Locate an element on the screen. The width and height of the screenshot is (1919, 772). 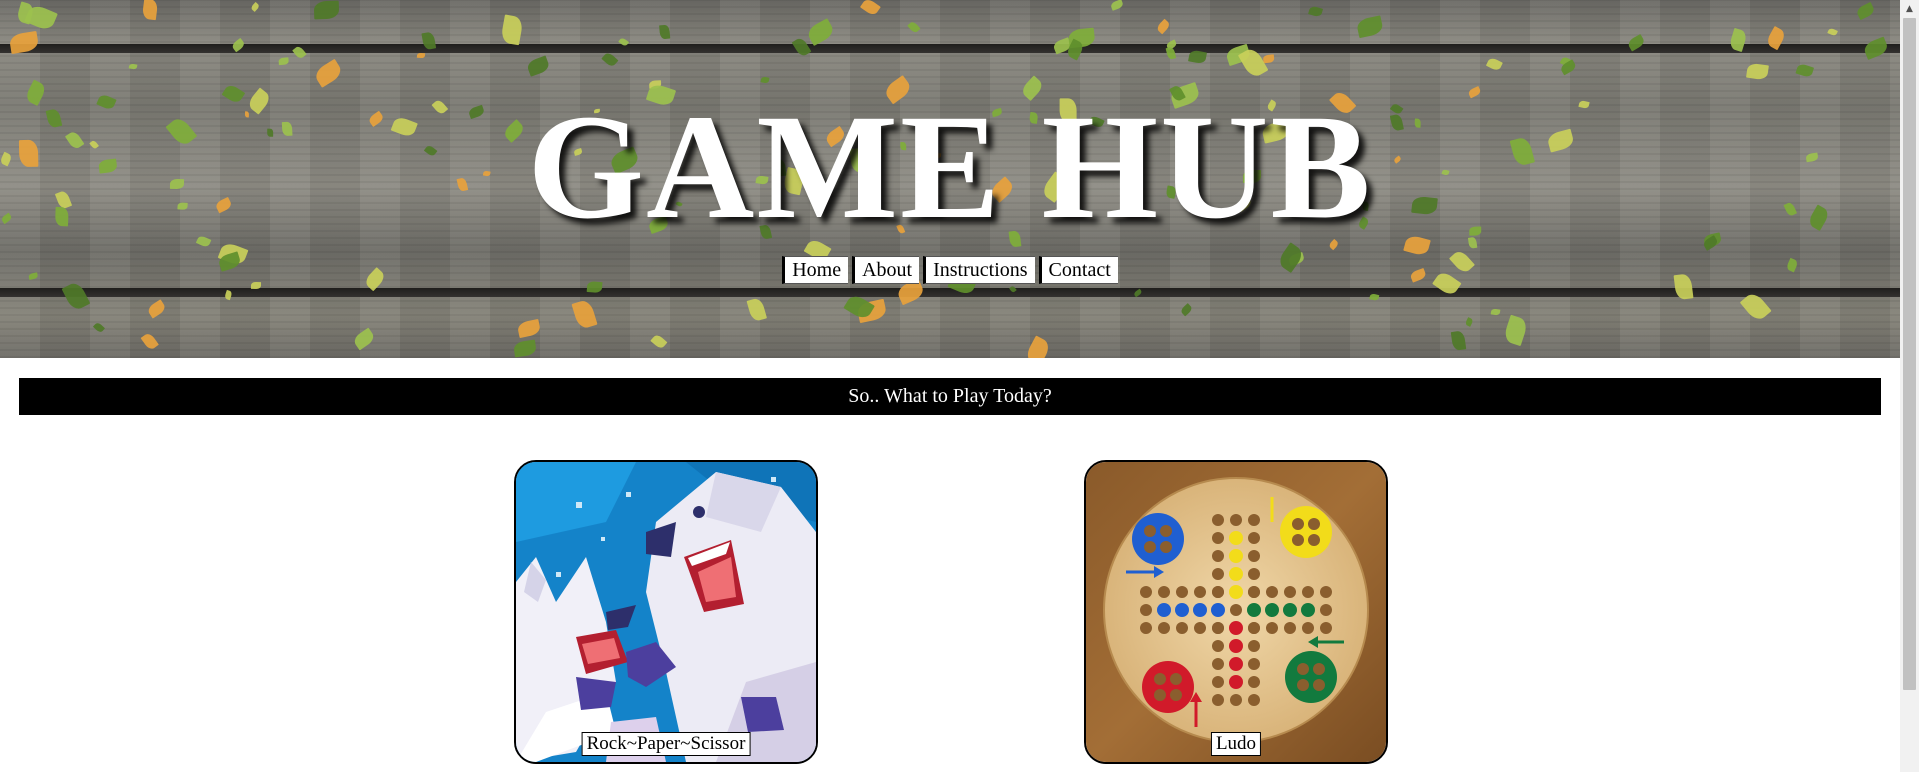
main-nav: Home About Instructions Contact is located at coordinates (950, 270).